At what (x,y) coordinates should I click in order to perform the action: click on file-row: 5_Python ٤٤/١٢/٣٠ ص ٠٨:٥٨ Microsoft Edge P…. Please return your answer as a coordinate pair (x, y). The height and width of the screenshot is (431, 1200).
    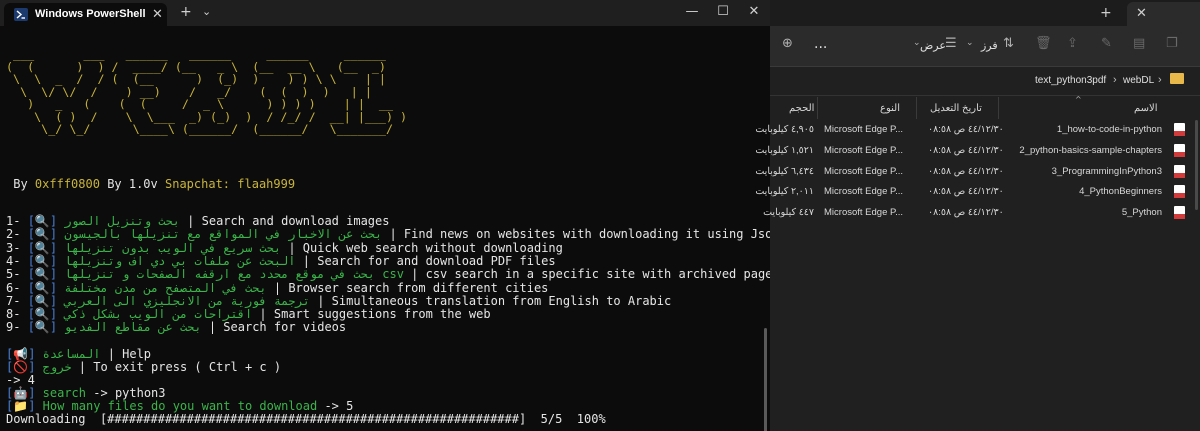
    Looking at the image, I should click on (981, 213).